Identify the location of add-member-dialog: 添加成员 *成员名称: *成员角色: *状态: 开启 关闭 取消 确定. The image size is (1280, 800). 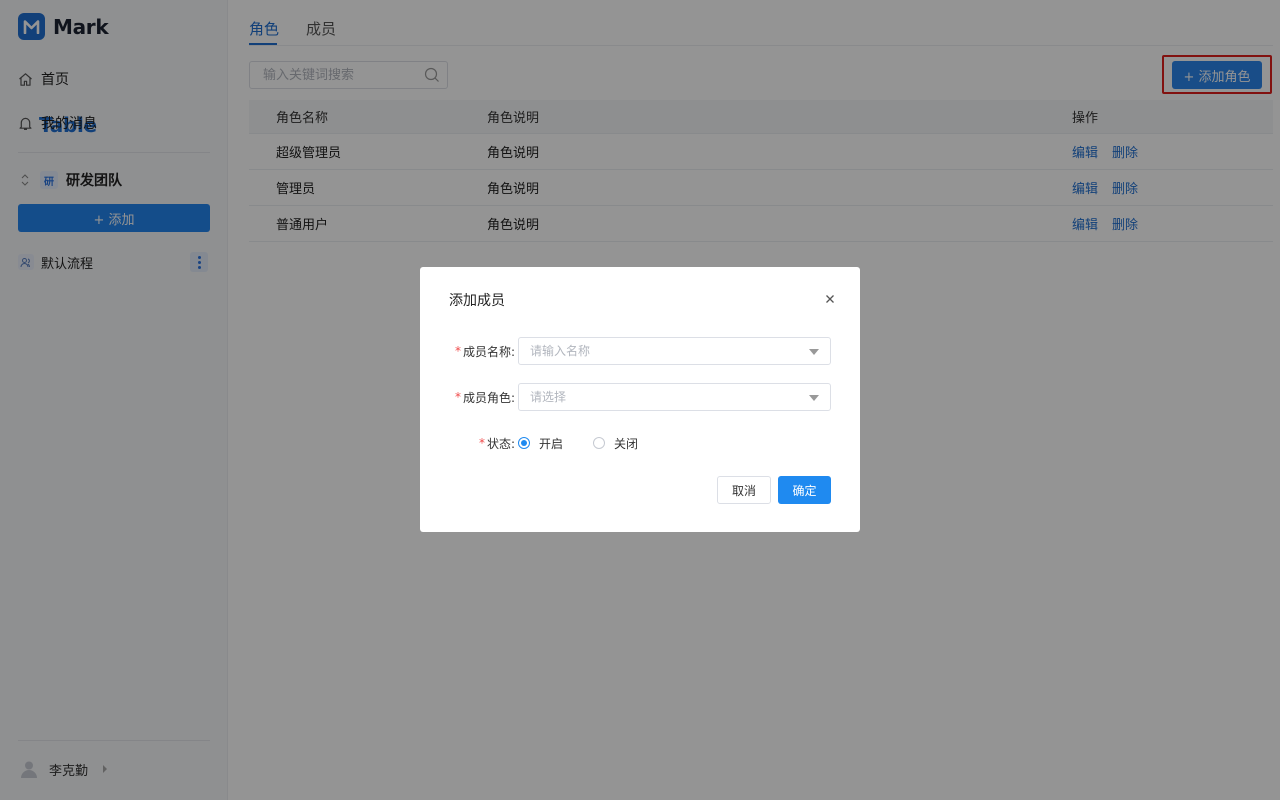
(640, 399).